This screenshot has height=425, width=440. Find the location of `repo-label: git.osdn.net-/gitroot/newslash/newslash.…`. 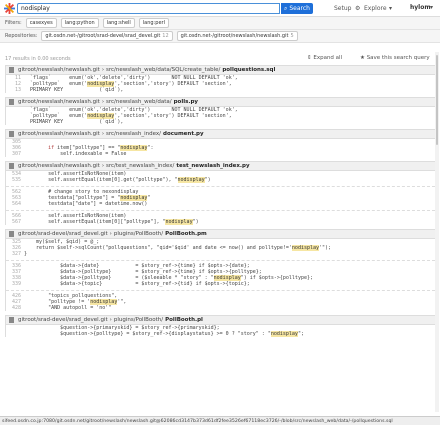

repo-label: git.osdn.net-/gitroot/newslash/newslash.… is located at coordinates (234, 36).